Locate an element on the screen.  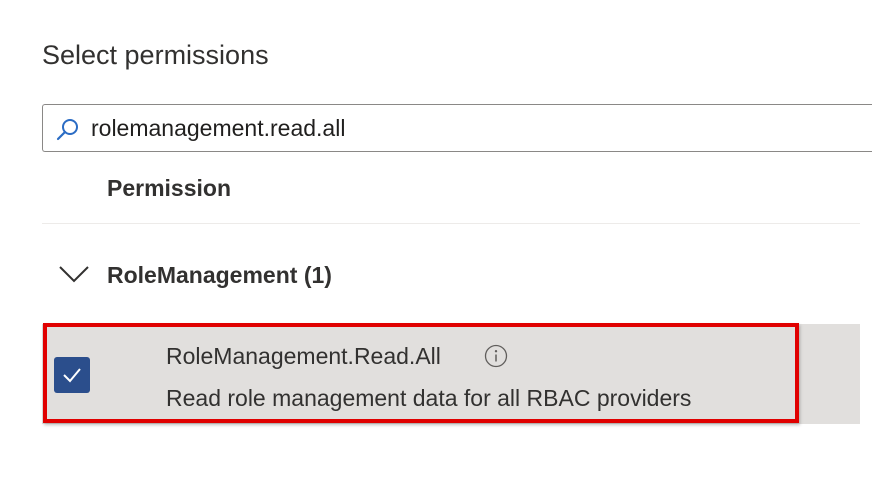
chevron-down-icon is located at coordinates (74, 274).